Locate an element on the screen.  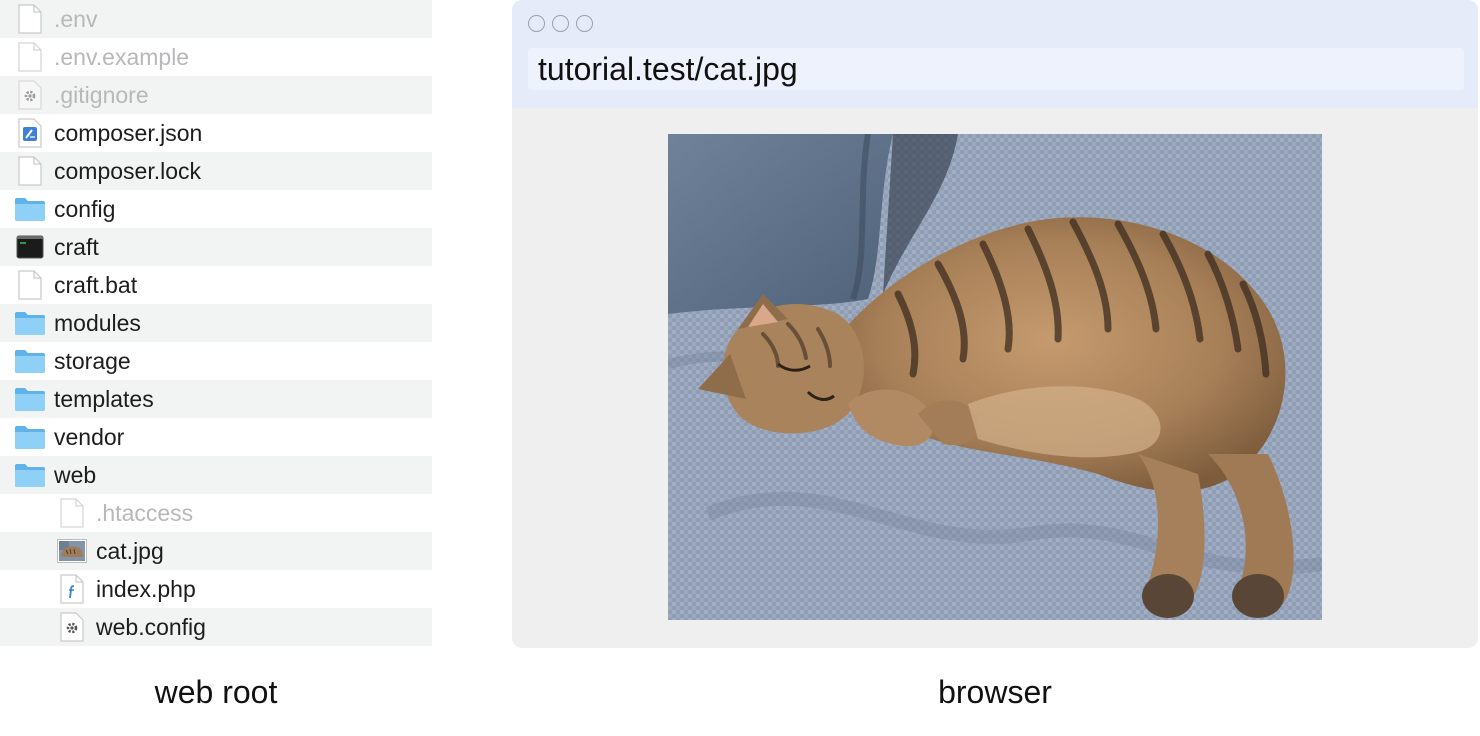
image-thumbnail-icon is located at coordinates (72, 551).